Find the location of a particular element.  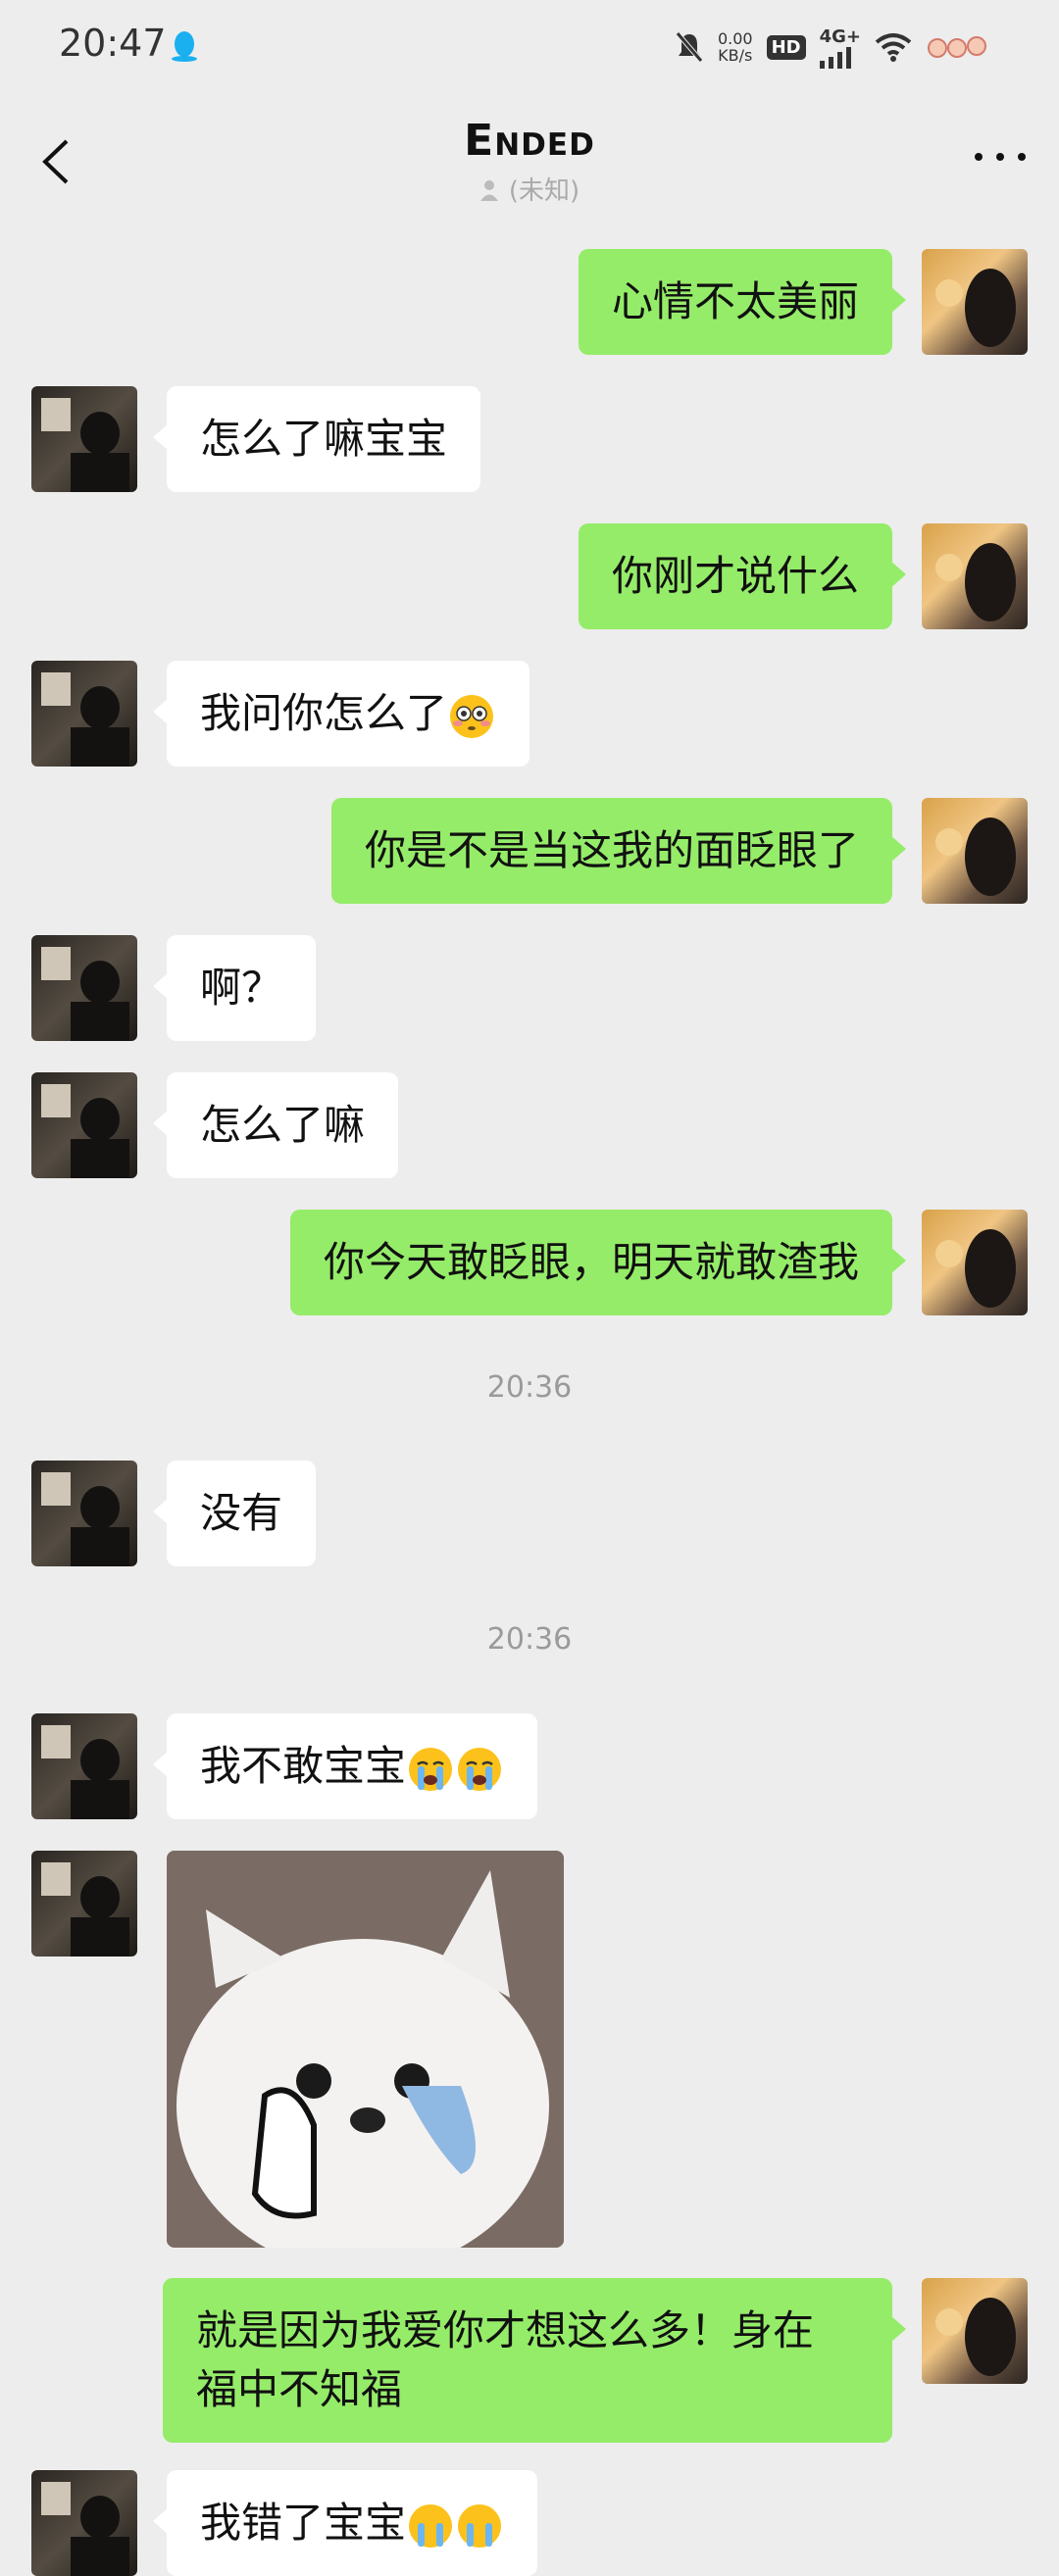

crying-white-dog-sticker-image is located at coordinates (365, 2049).